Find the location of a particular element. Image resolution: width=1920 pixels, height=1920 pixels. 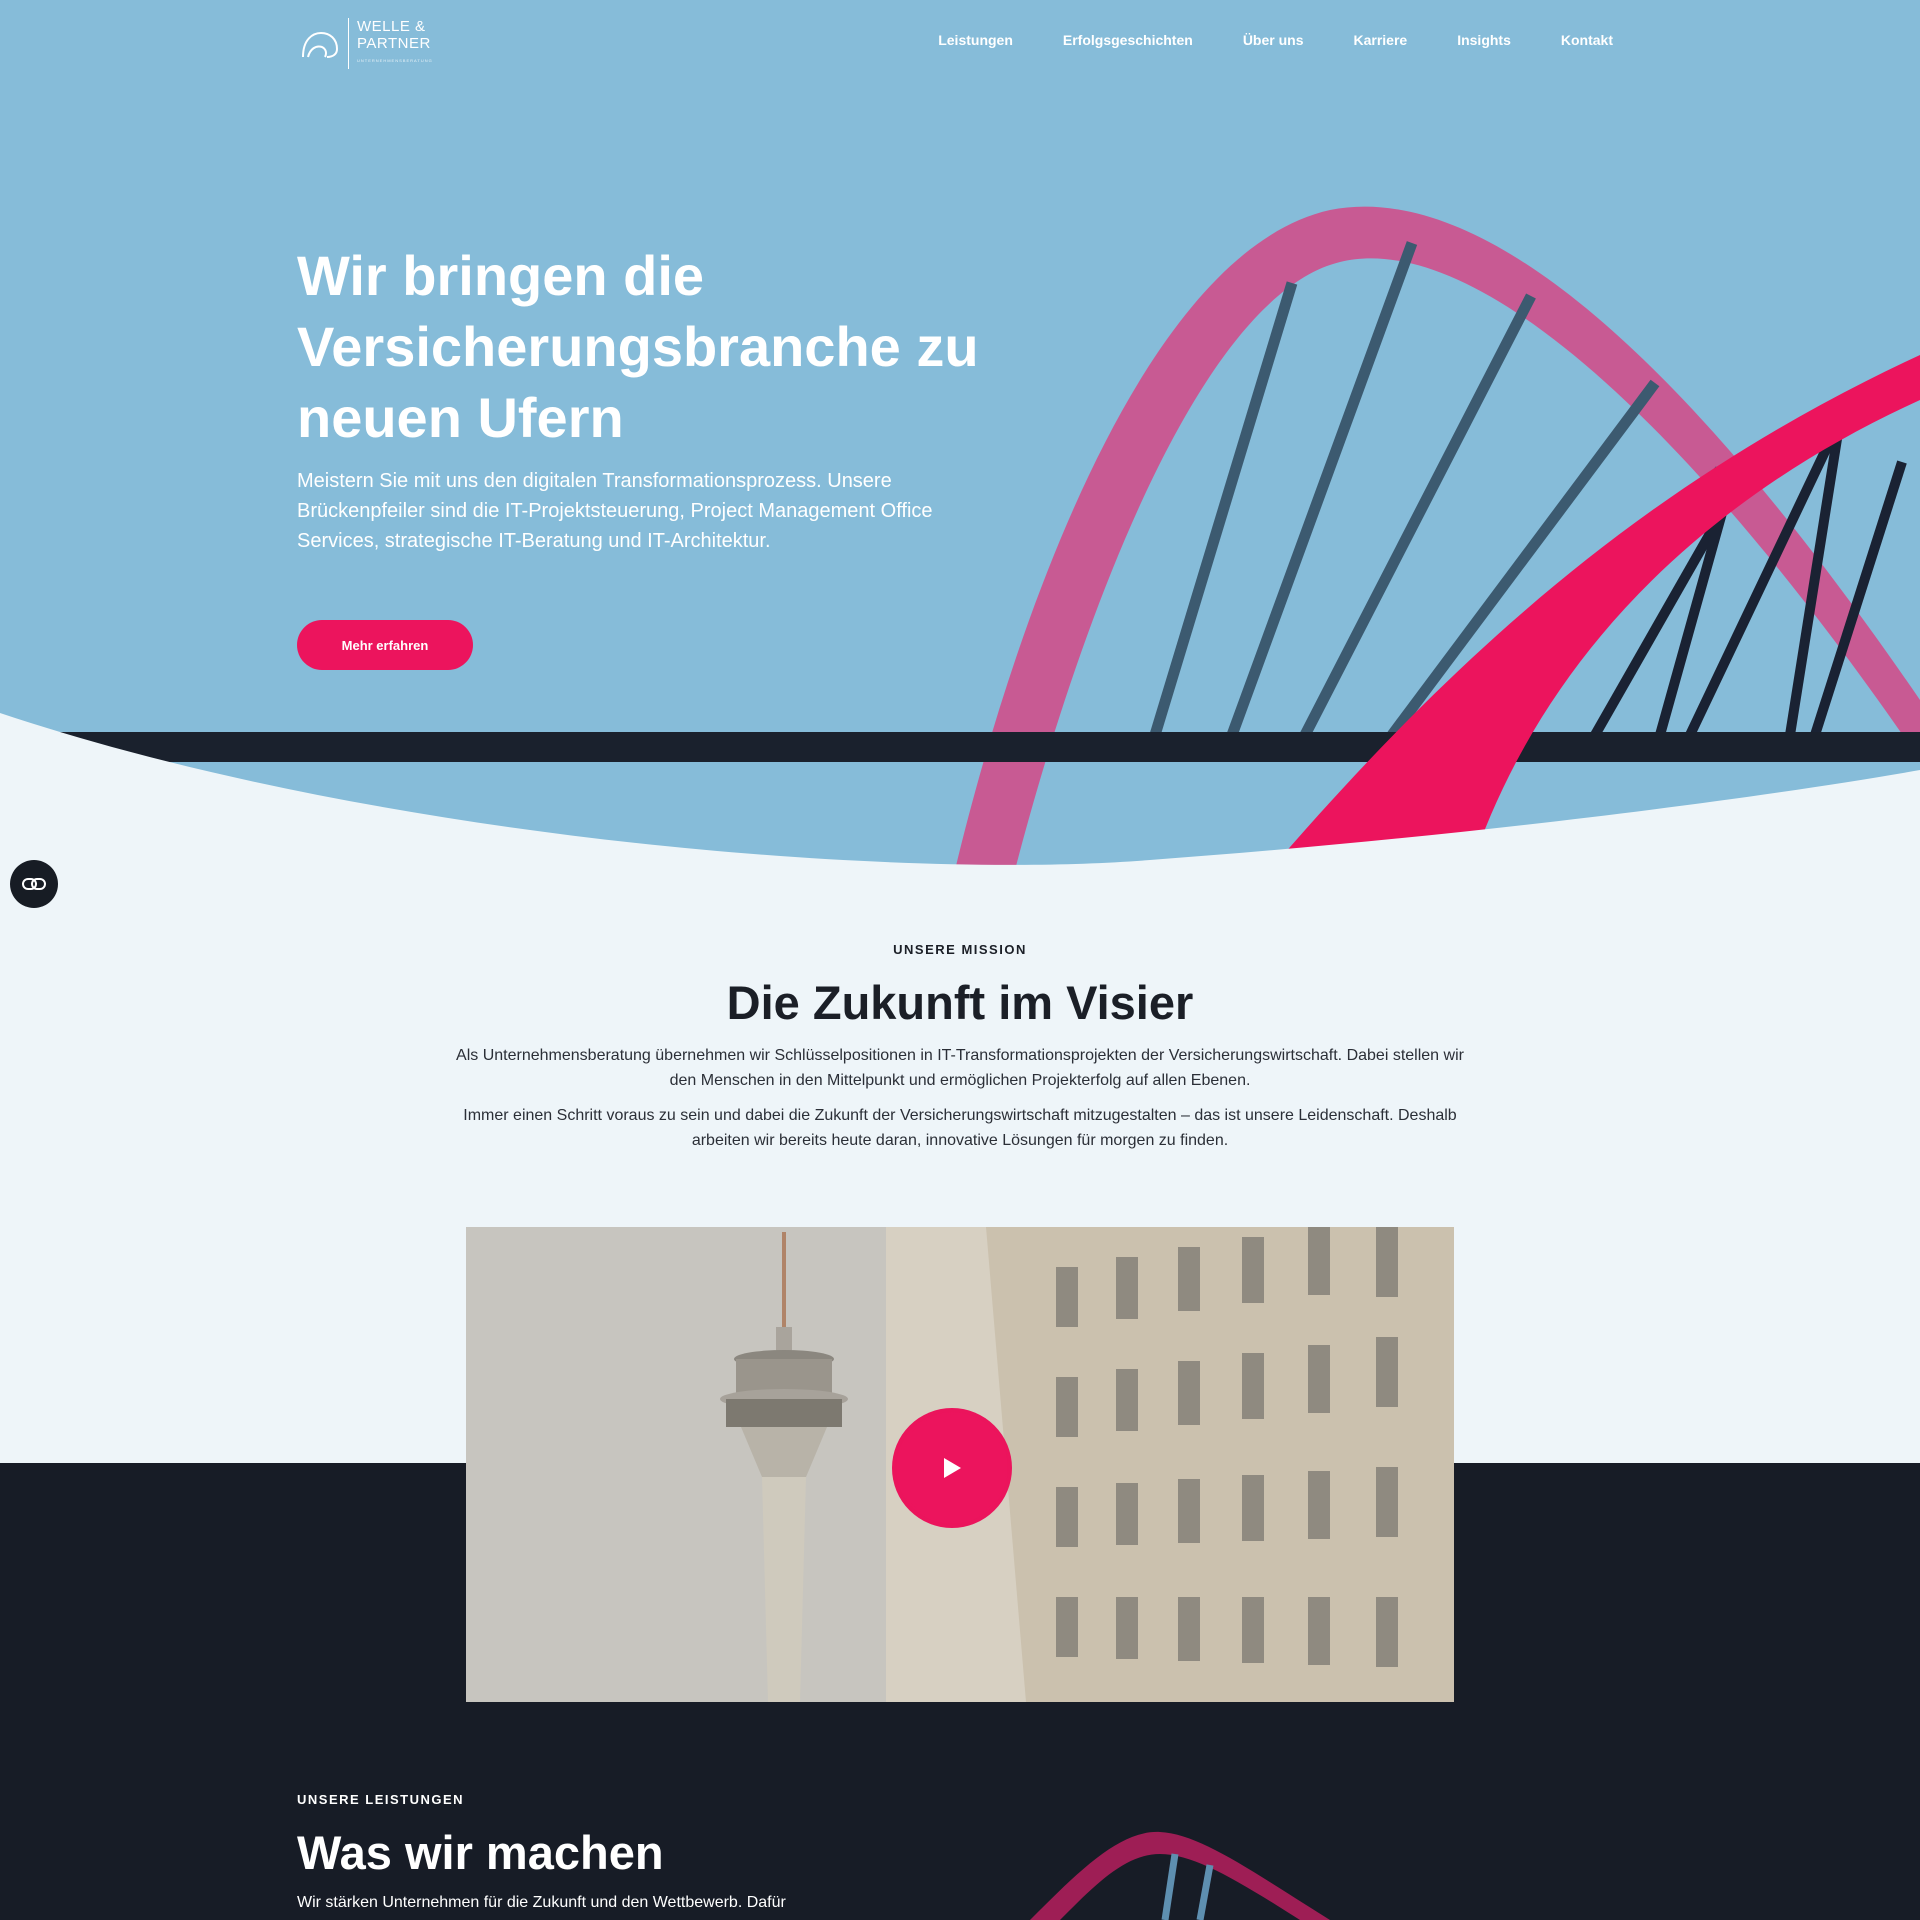

play-button is located at coordinates (952, 1468).